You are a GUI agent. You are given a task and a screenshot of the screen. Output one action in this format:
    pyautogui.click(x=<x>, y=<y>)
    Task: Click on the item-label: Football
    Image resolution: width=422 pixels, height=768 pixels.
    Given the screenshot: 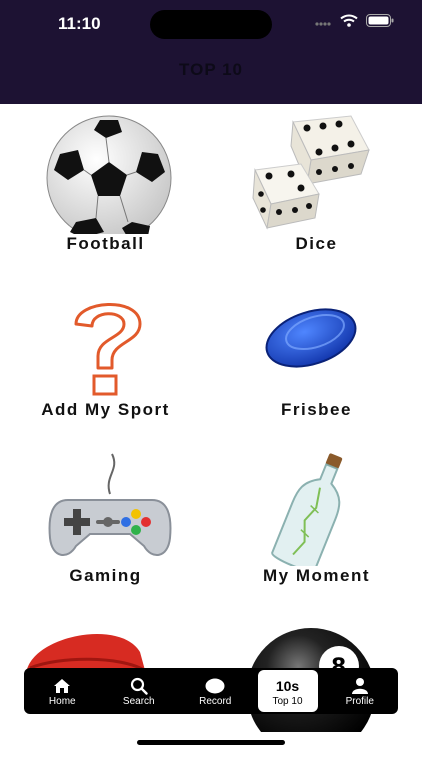 What is the action you would take?
    pyautogui.click(x=105, y=243)
    